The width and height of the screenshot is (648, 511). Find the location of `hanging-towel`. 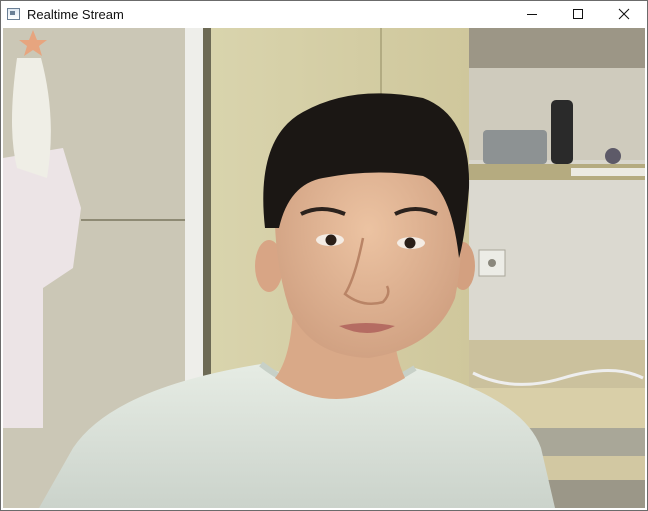

hanging-towel is located at coordinates (31, 118).